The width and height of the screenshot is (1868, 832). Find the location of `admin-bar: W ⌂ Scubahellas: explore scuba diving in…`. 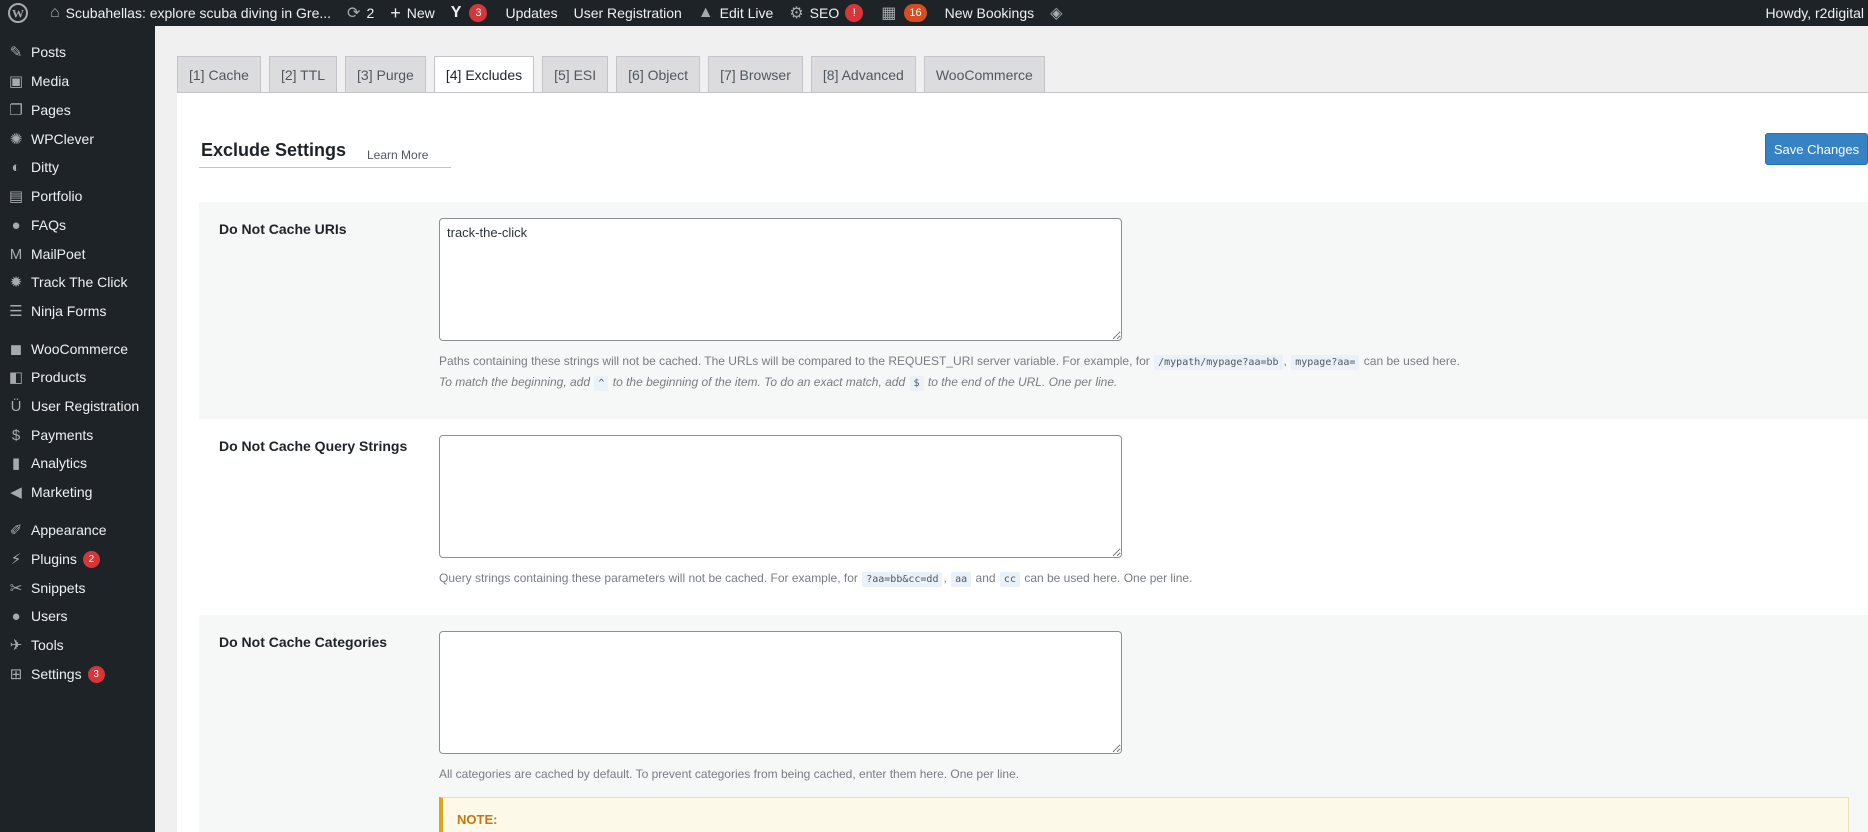

admin-bar: W ⌂ Scubahellas: explore scuba diving in… is located at coordinates (934, 13).